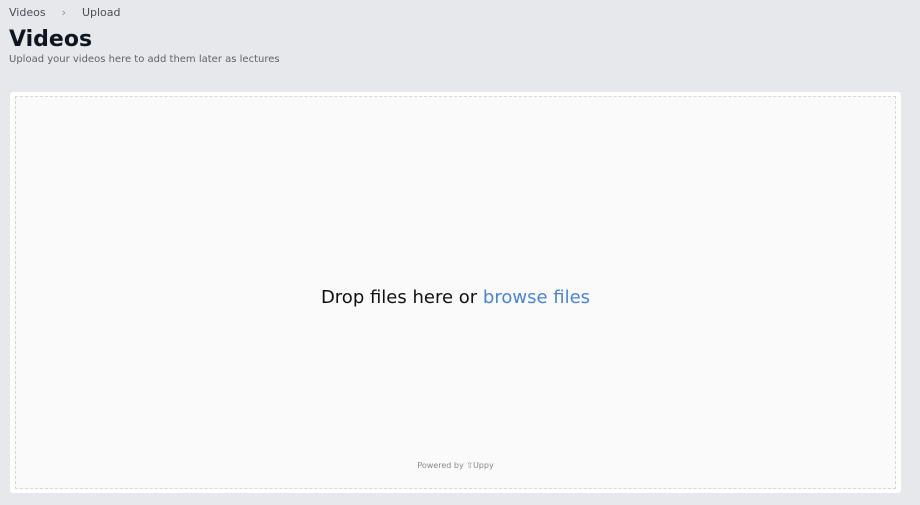  Describe the element at coordinates (401, 297) in the screenshot. I see `drop-text: Drop files here or` at that location.